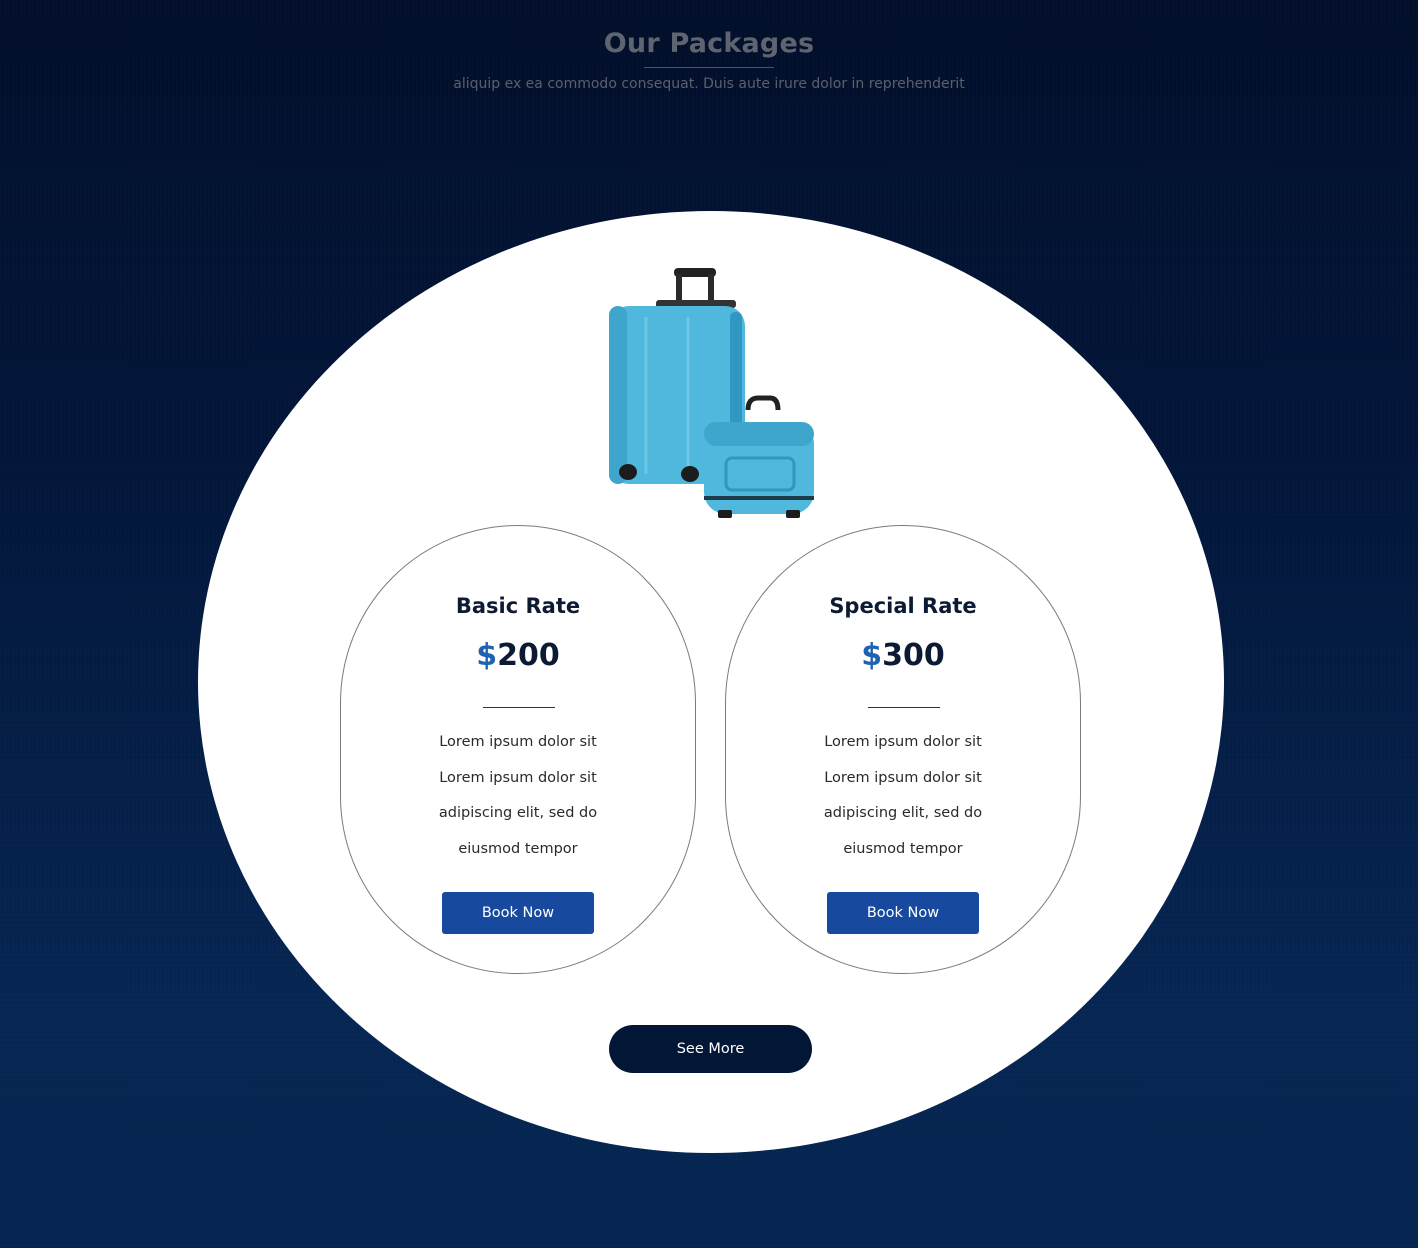  Describe the element at coordinates (518, 913) in the screenshot. I see `book-now-button-basic: Book Now` at that location.